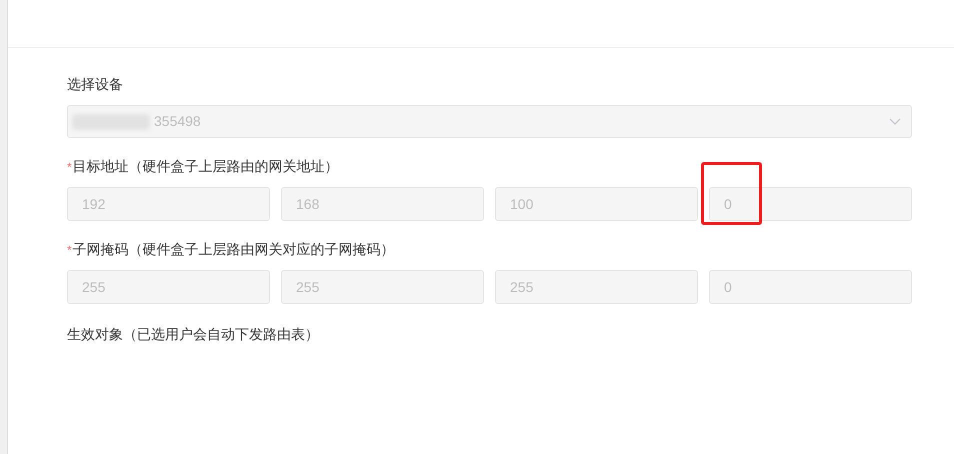 The image size is (954, 454). Describe the element at coordinates (895, 122) in the screenshot. I see `chevron-down-icon` at that location.